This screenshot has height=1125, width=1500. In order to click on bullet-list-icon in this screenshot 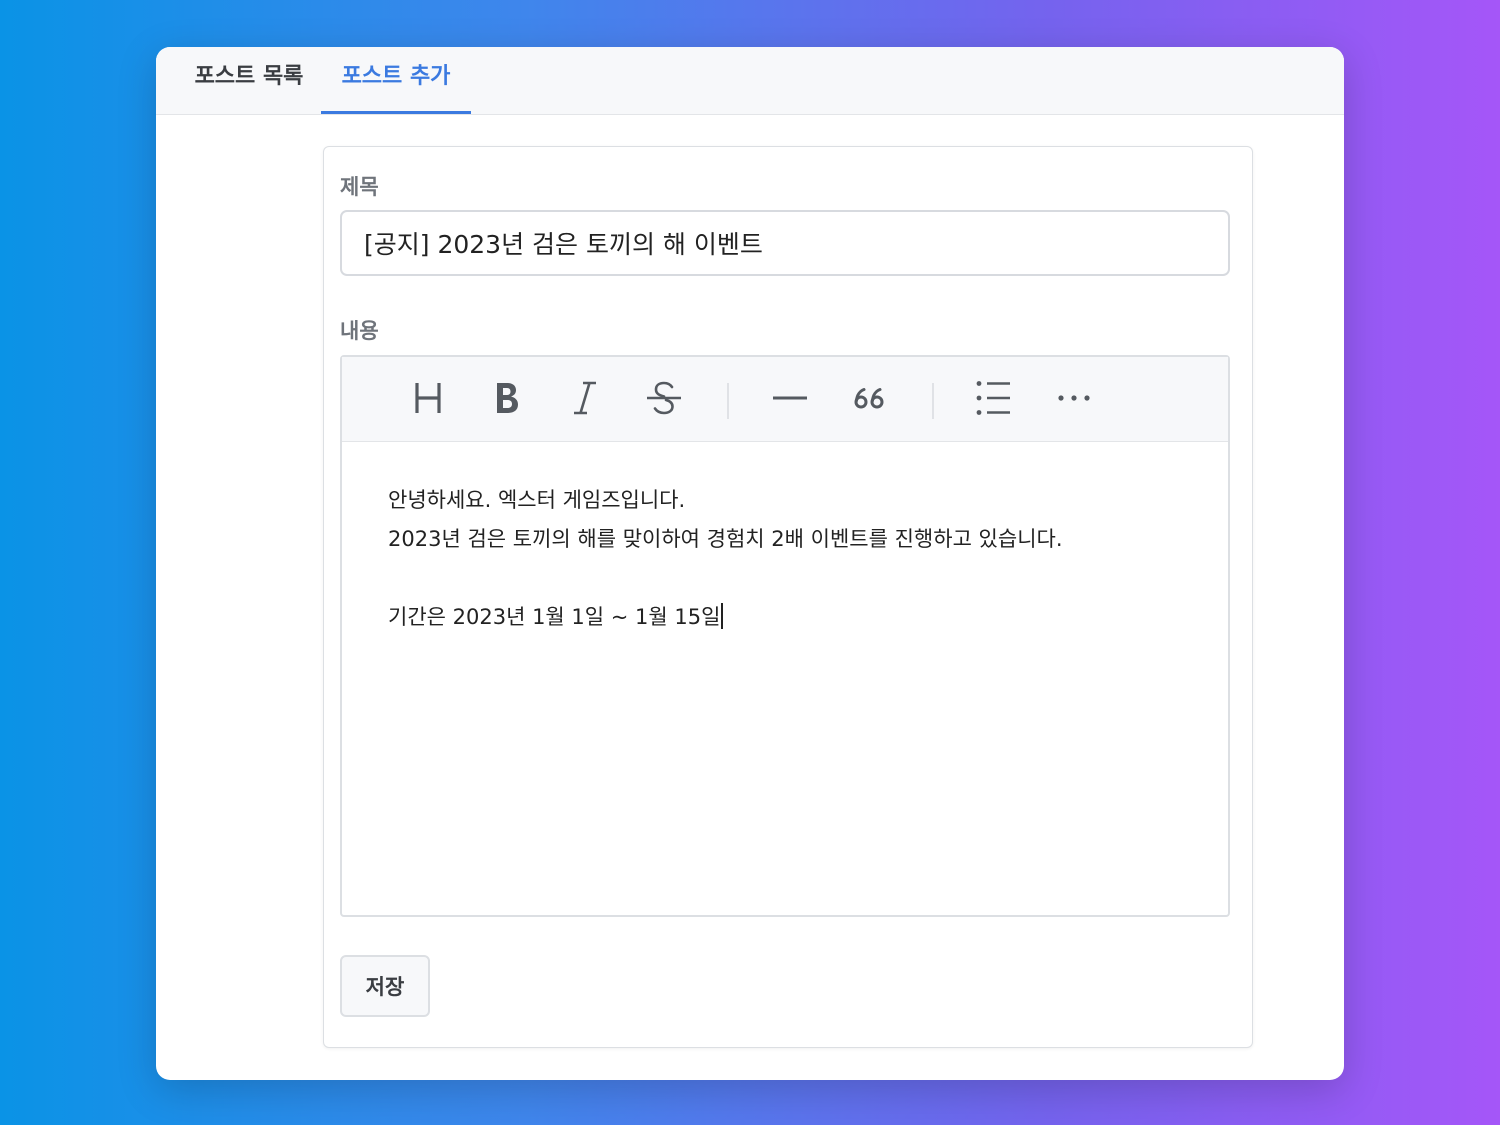, I will do `click(994, 398)`.